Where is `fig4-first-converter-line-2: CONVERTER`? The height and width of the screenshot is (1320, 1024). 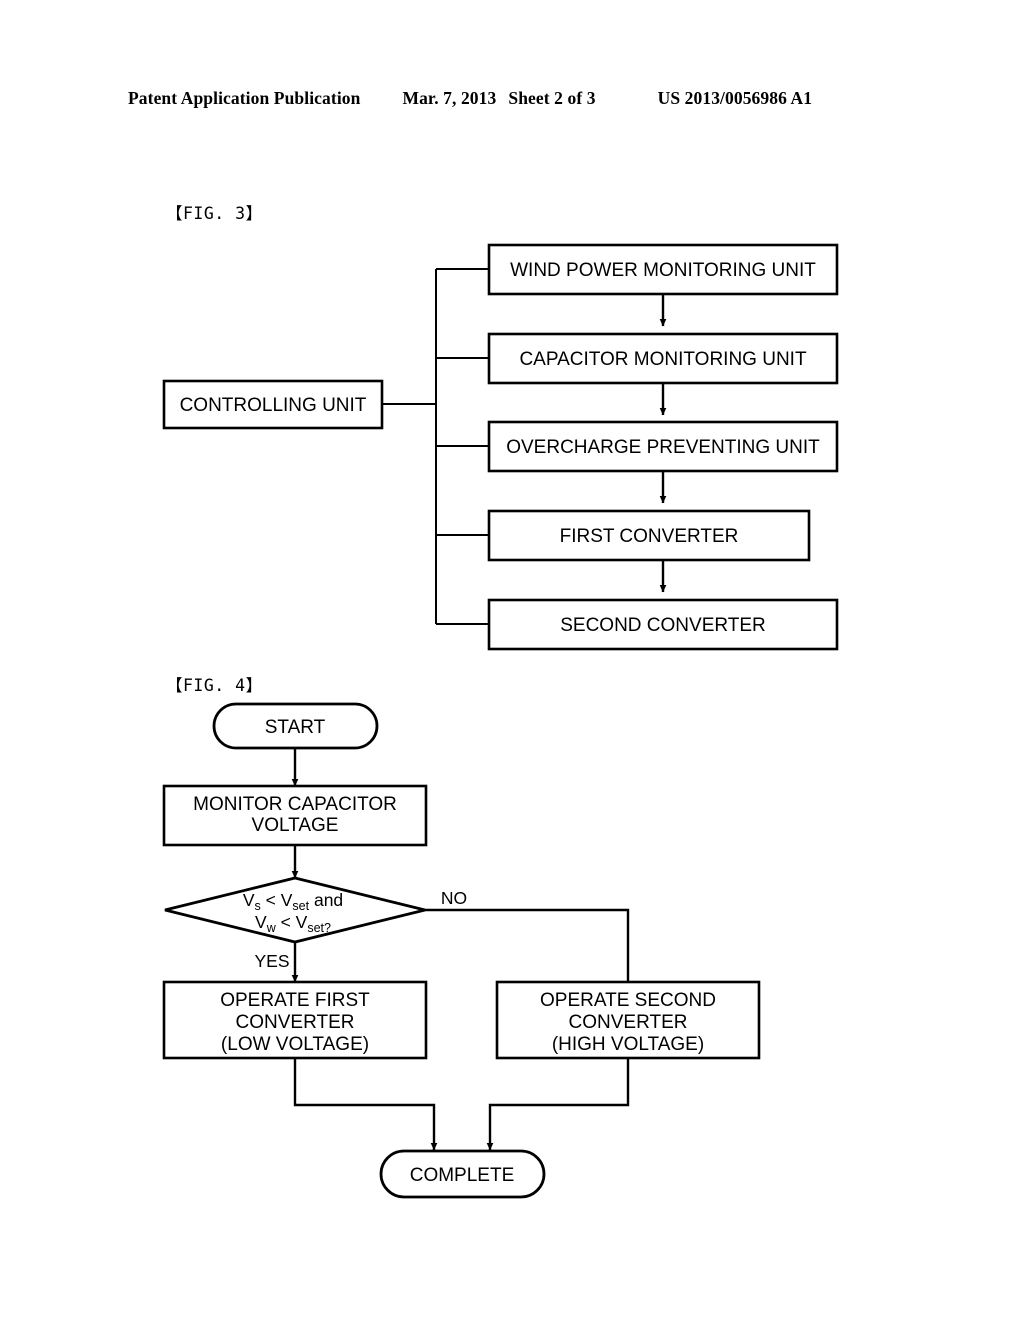 fig4-first-converter-line-2: CONVERTER is located at coordinates (295, 1022).